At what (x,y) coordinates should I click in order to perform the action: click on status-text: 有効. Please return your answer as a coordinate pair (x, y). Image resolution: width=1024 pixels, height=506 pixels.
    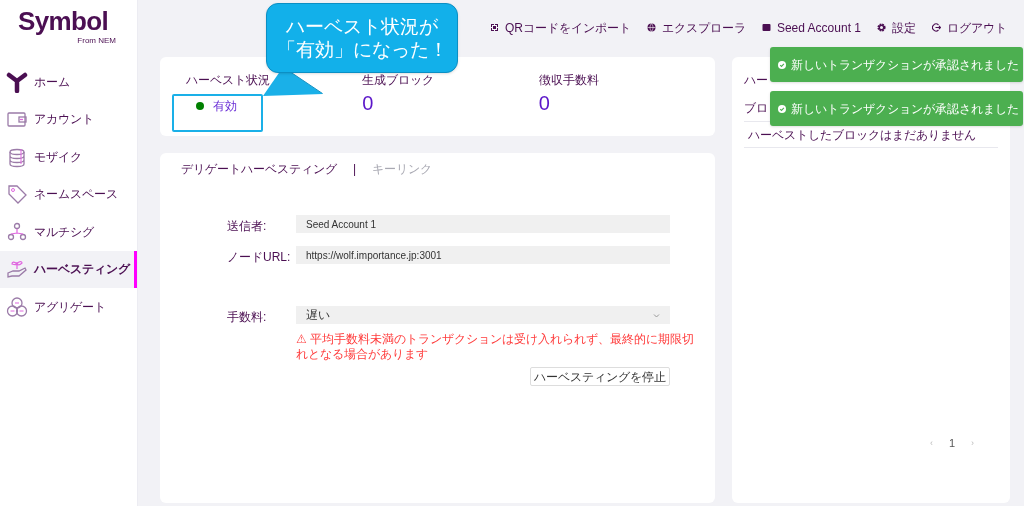
    Looking at the image, I should click on (225, 106).